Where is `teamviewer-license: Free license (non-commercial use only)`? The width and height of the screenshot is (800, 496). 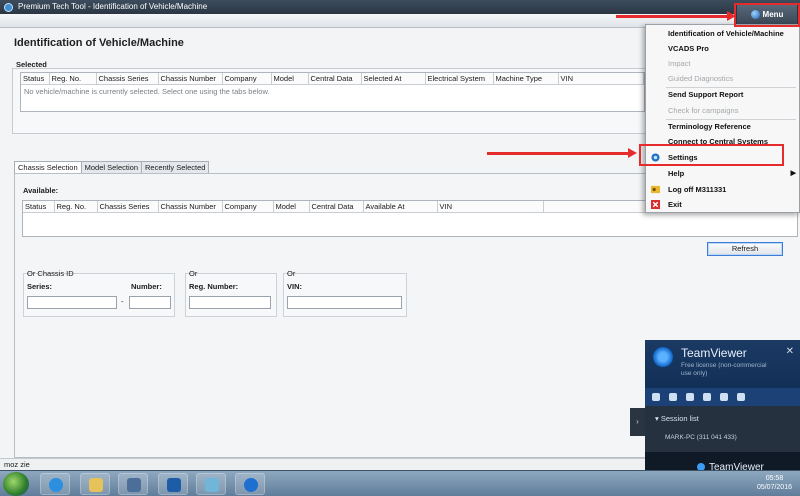 teamviewer-license: Free license (non-commercial use only) is located at coordinates (724, 369).